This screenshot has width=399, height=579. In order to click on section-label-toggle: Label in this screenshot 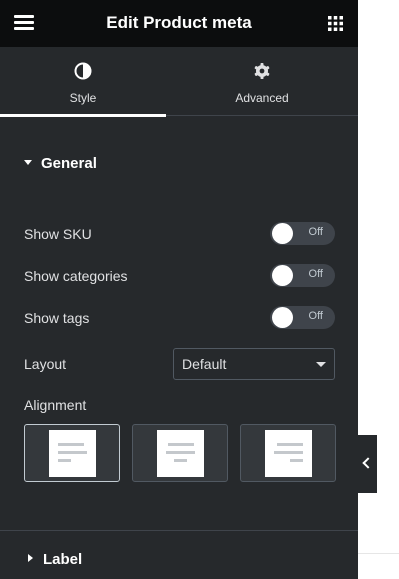, I will do `click(55, 559)`.